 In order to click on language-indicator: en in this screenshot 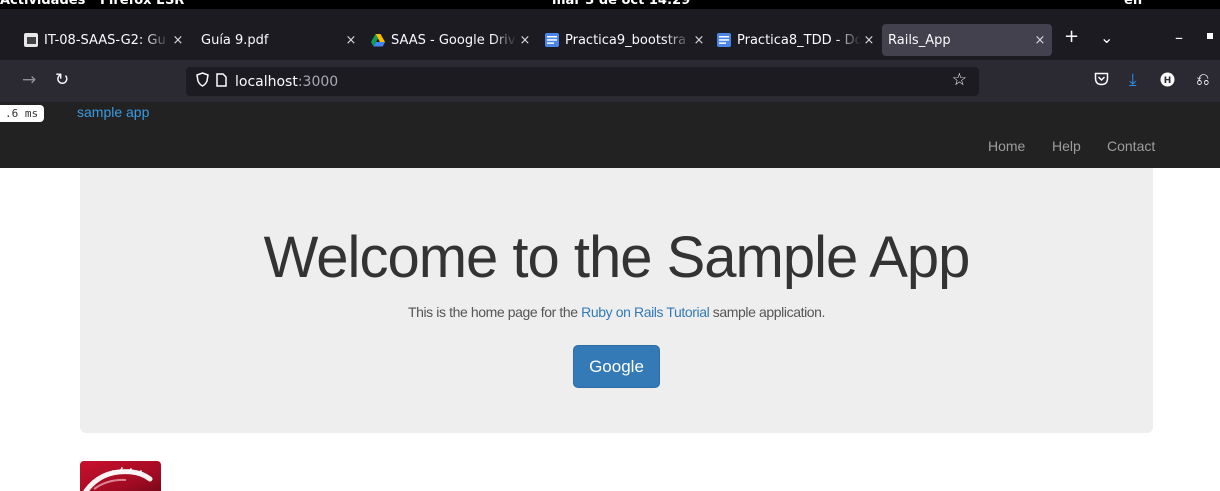, I will do `click(1133, 4)`.